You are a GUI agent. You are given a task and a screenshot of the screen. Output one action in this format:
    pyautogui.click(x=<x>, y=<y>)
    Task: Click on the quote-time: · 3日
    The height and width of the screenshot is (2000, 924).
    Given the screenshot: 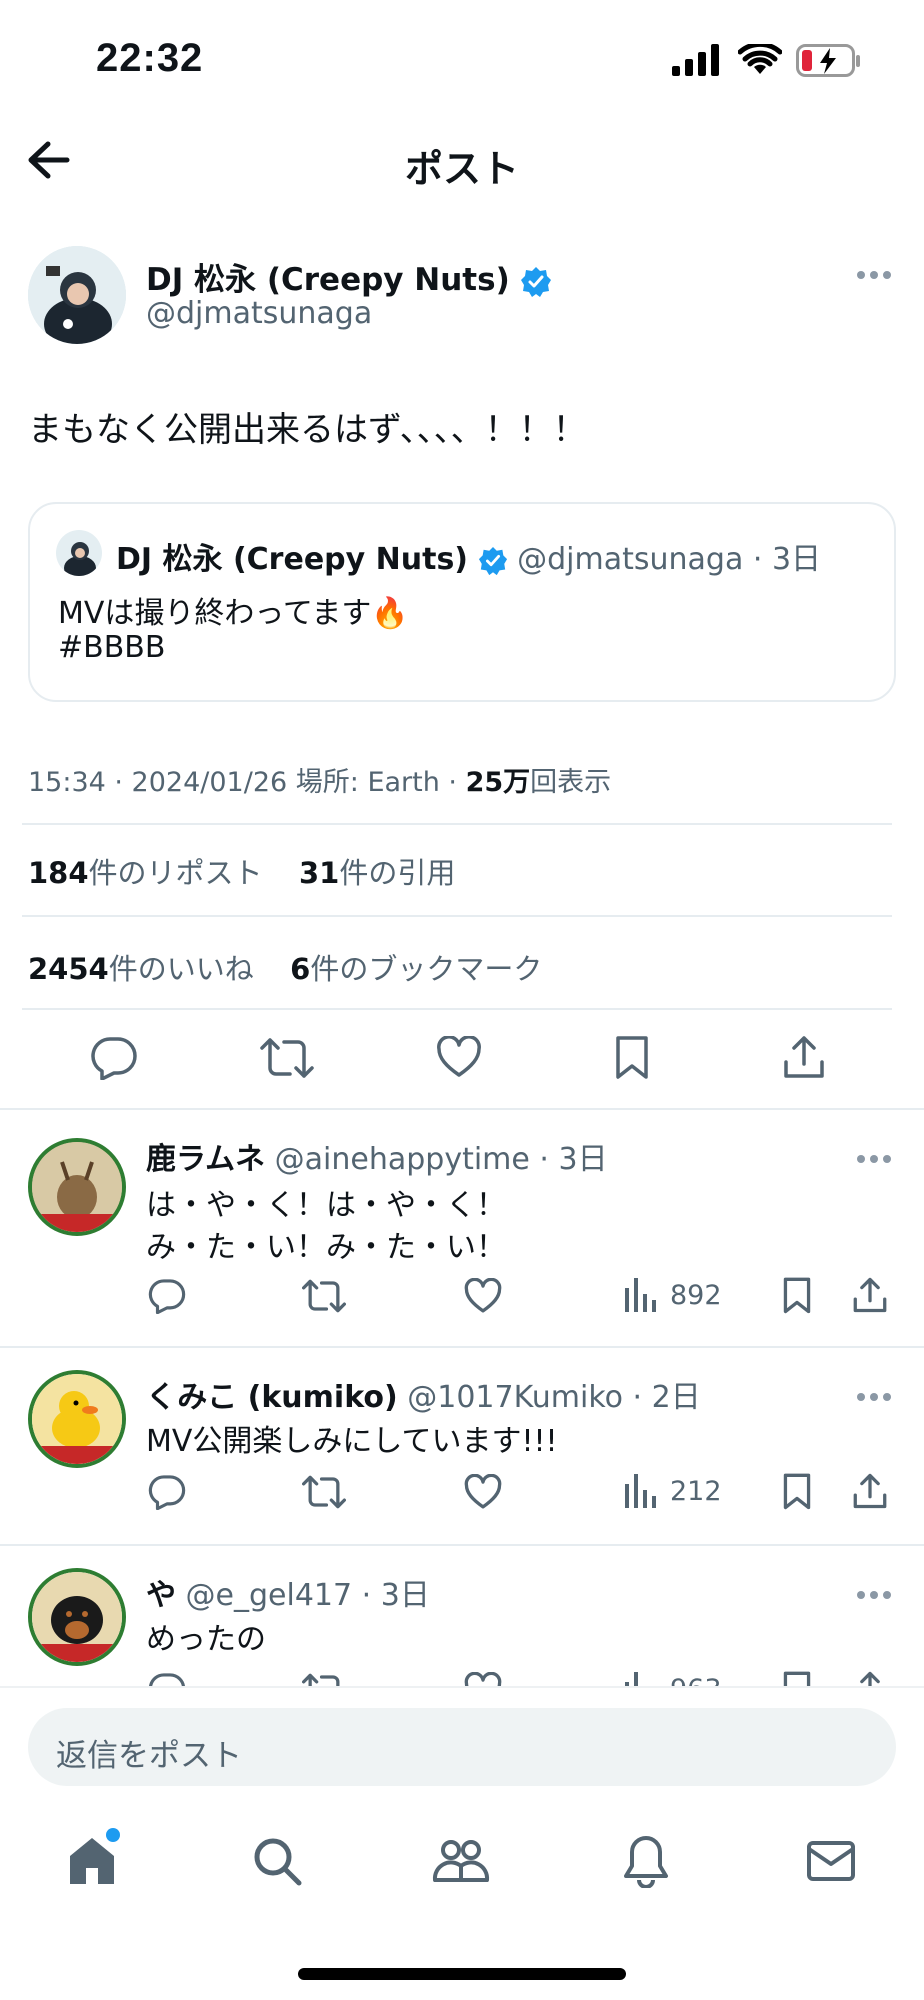 What is the action you would take?
    pyautogui.click(x=787, y=559)
    